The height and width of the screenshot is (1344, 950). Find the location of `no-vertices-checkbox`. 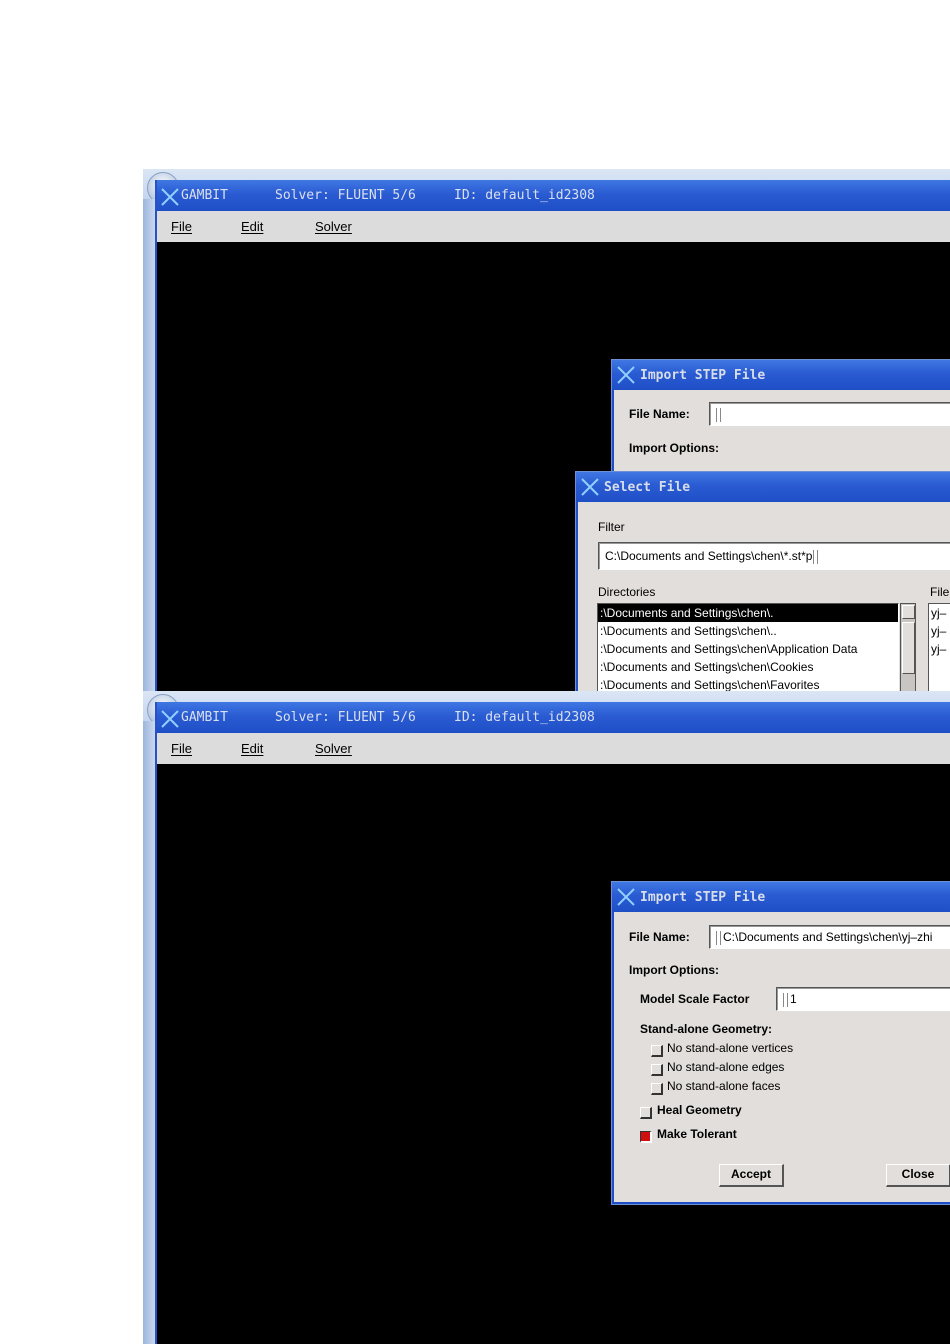

no-vertices-checkbox is located at coordinates (657, 1051).